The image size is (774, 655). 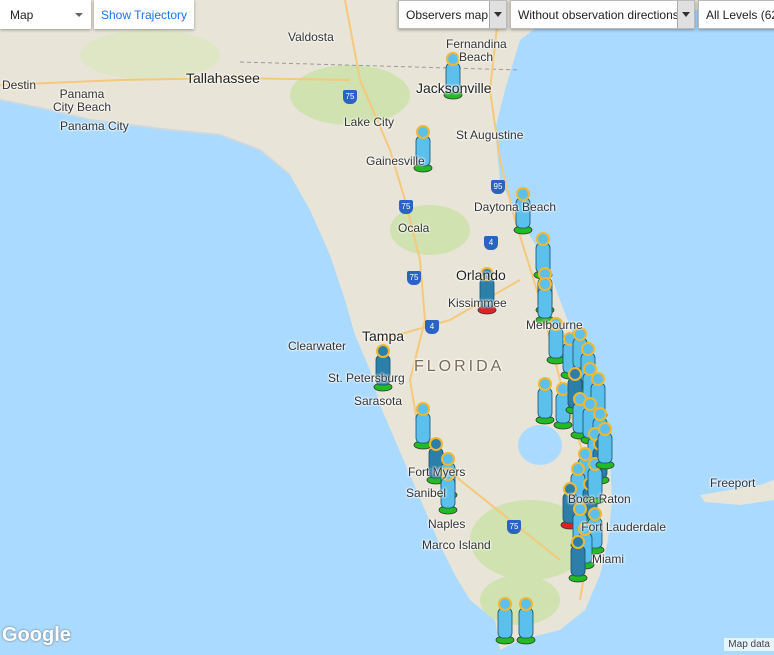 I want to click on city-label: Lake City, so click(x=369, y=122).